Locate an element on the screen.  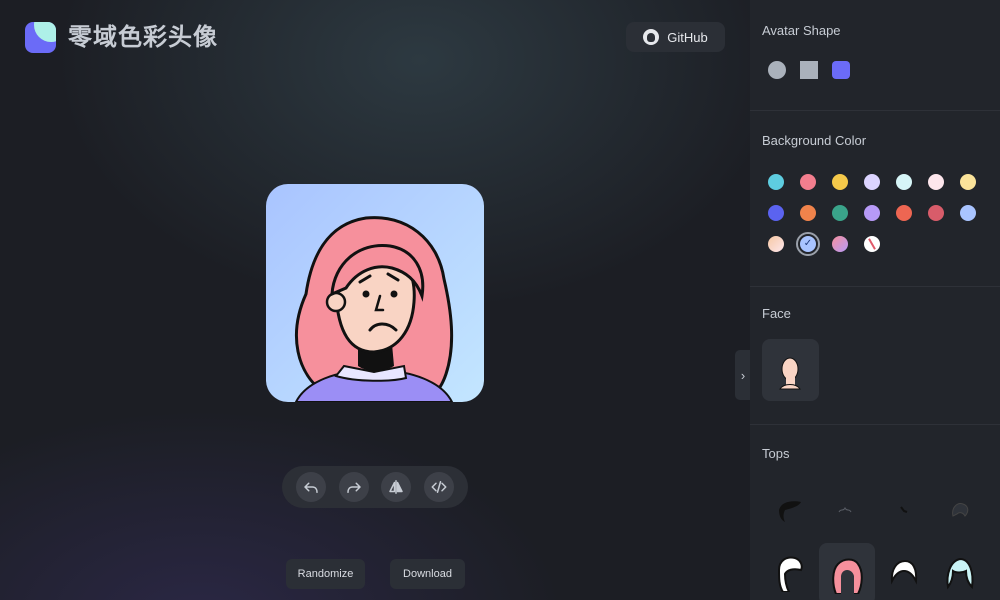
flip-icon is located at coordinates (396, 487).